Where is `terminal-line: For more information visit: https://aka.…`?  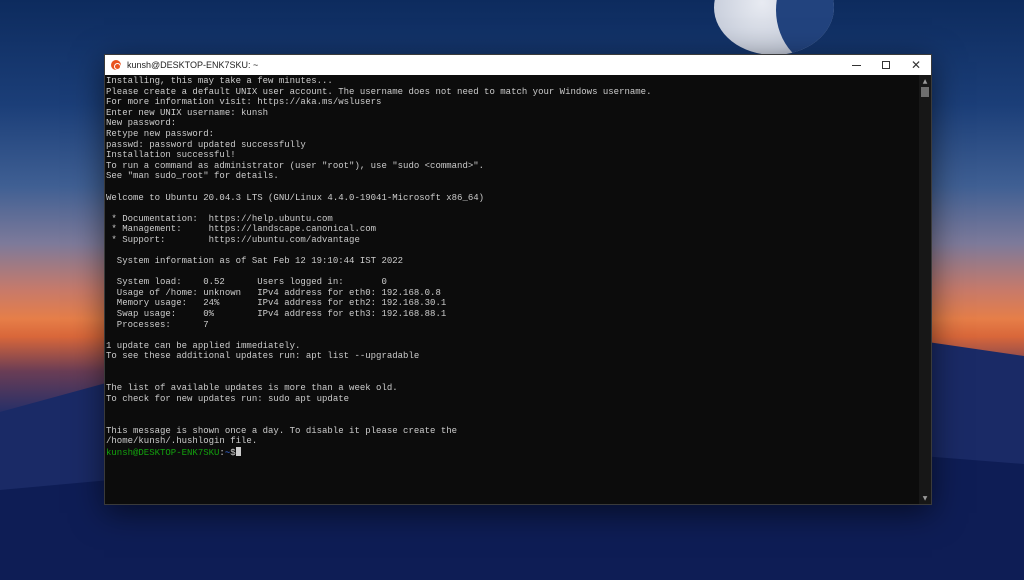
terminal-line: For more information visit: https://aka.… is located at coordinates (244, 102).